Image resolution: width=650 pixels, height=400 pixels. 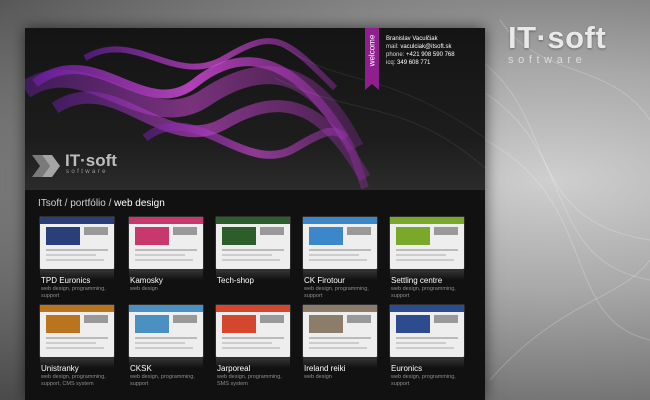 What do you see at coordinates (412, 39) in the screenshot?
I see `contact-name: Branislav Vaculčiak` at bounding box center [412, 39].